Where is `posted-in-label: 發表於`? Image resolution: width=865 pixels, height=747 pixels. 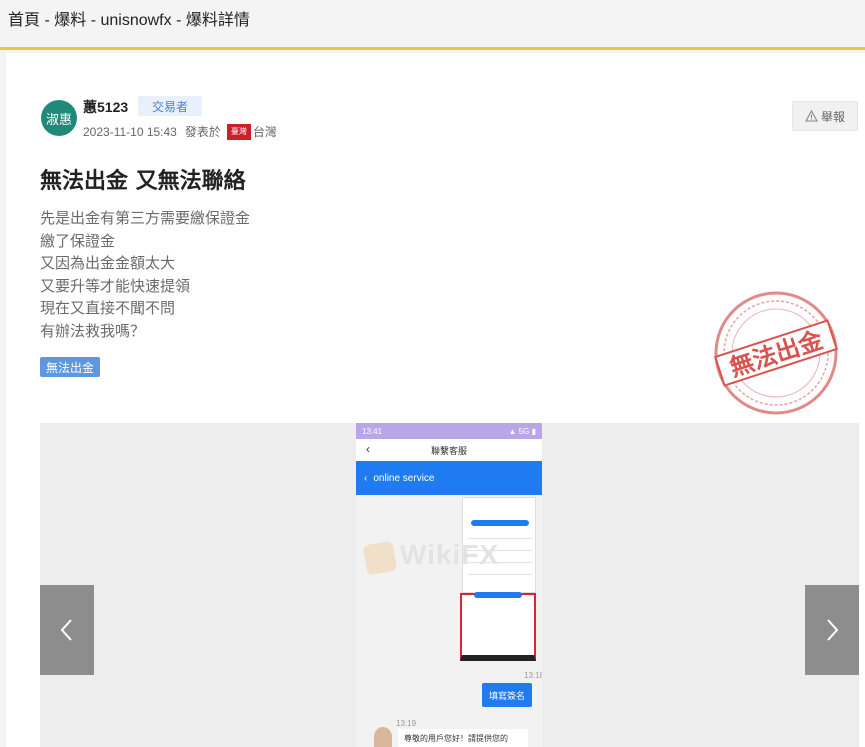
posted-in-label: 發表於 is located at coordinates (202, 132).